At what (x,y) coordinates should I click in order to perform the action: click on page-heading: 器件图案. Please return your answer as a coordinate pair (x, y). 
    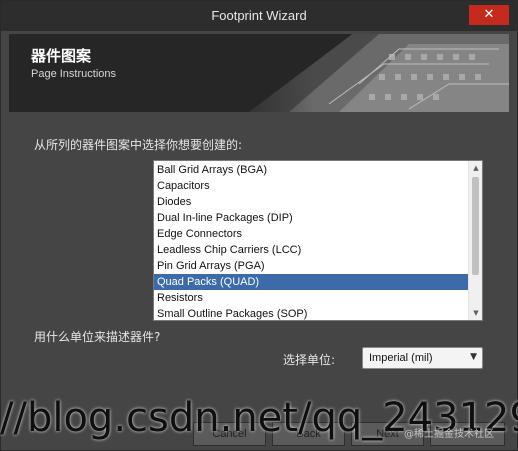
    Looking at the image, I should click on (61, 56).